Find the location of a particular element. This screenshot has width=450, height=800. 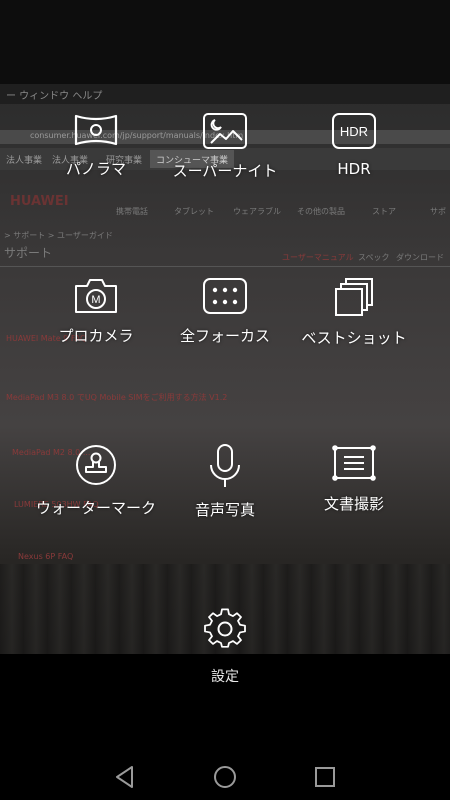

mode-audio-note: 音声写真 is located at coordinates (225, 481).